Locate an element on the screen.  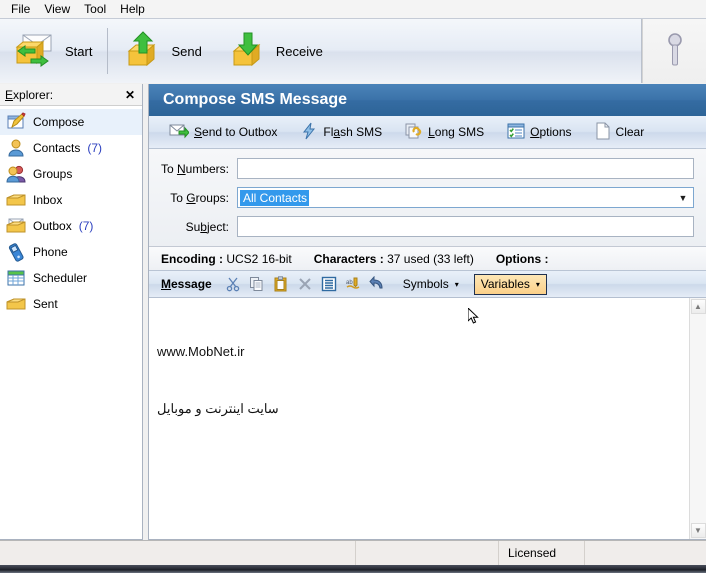
explorer-header: Explorer: ✕ is located at coordinates (71, 95).